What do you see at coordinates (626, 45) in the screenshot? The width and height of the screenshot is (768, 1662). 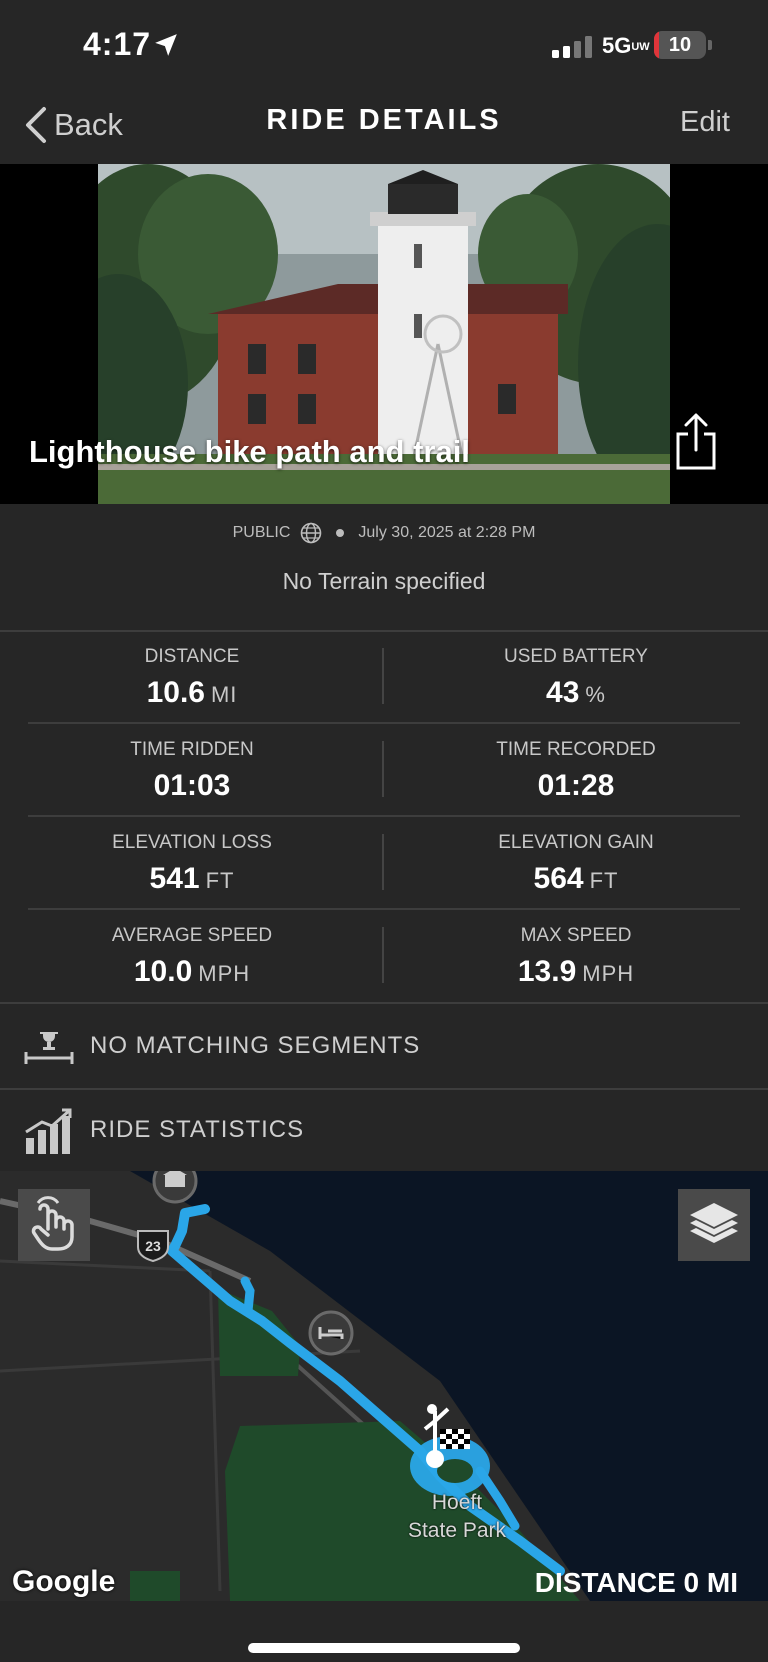 I see `network-label: 5GUW` at bounding box center [626, 45].